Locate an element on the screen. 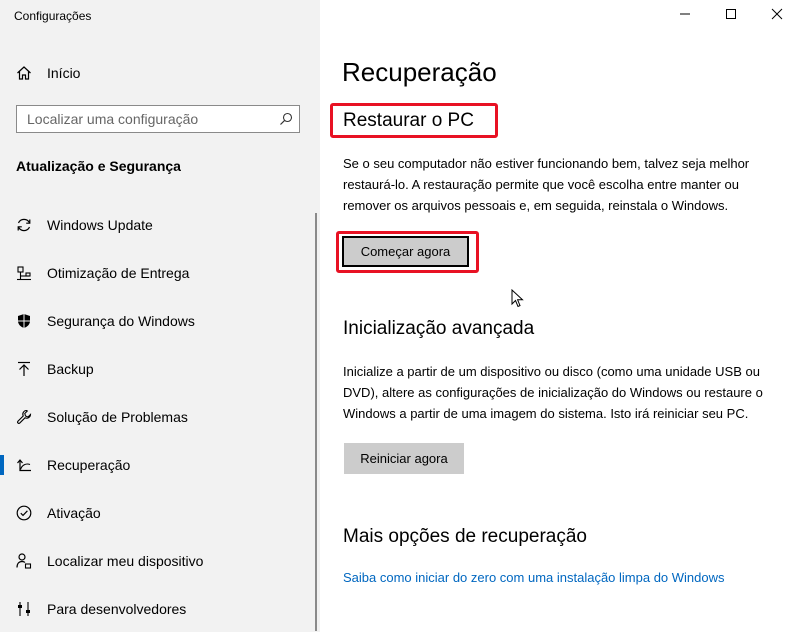 This screenshot has height=632, width=800. sidebar-item-label: Recuperação is located at coordinates (89, 465).